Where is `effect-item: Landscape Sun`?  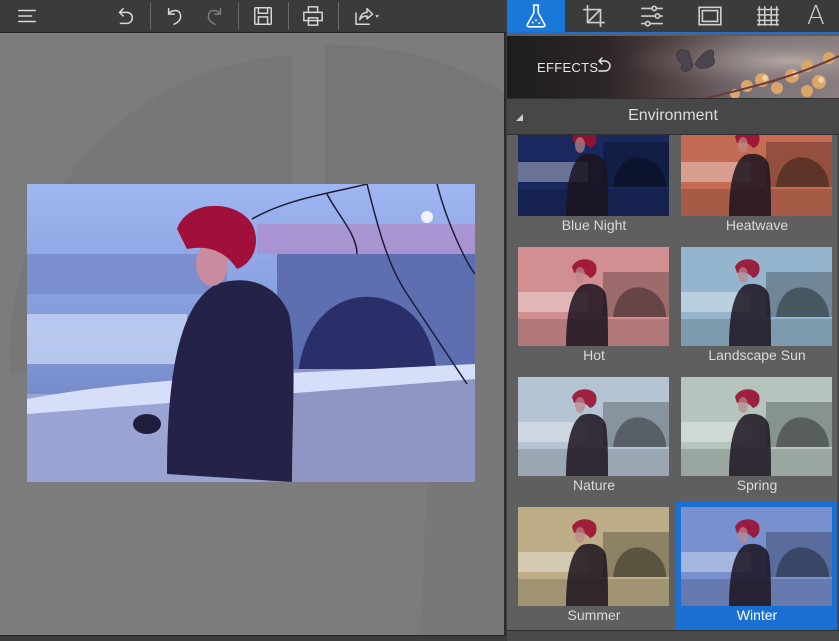
effect-item: Landscape Sun is located at coordinates (757, 306).